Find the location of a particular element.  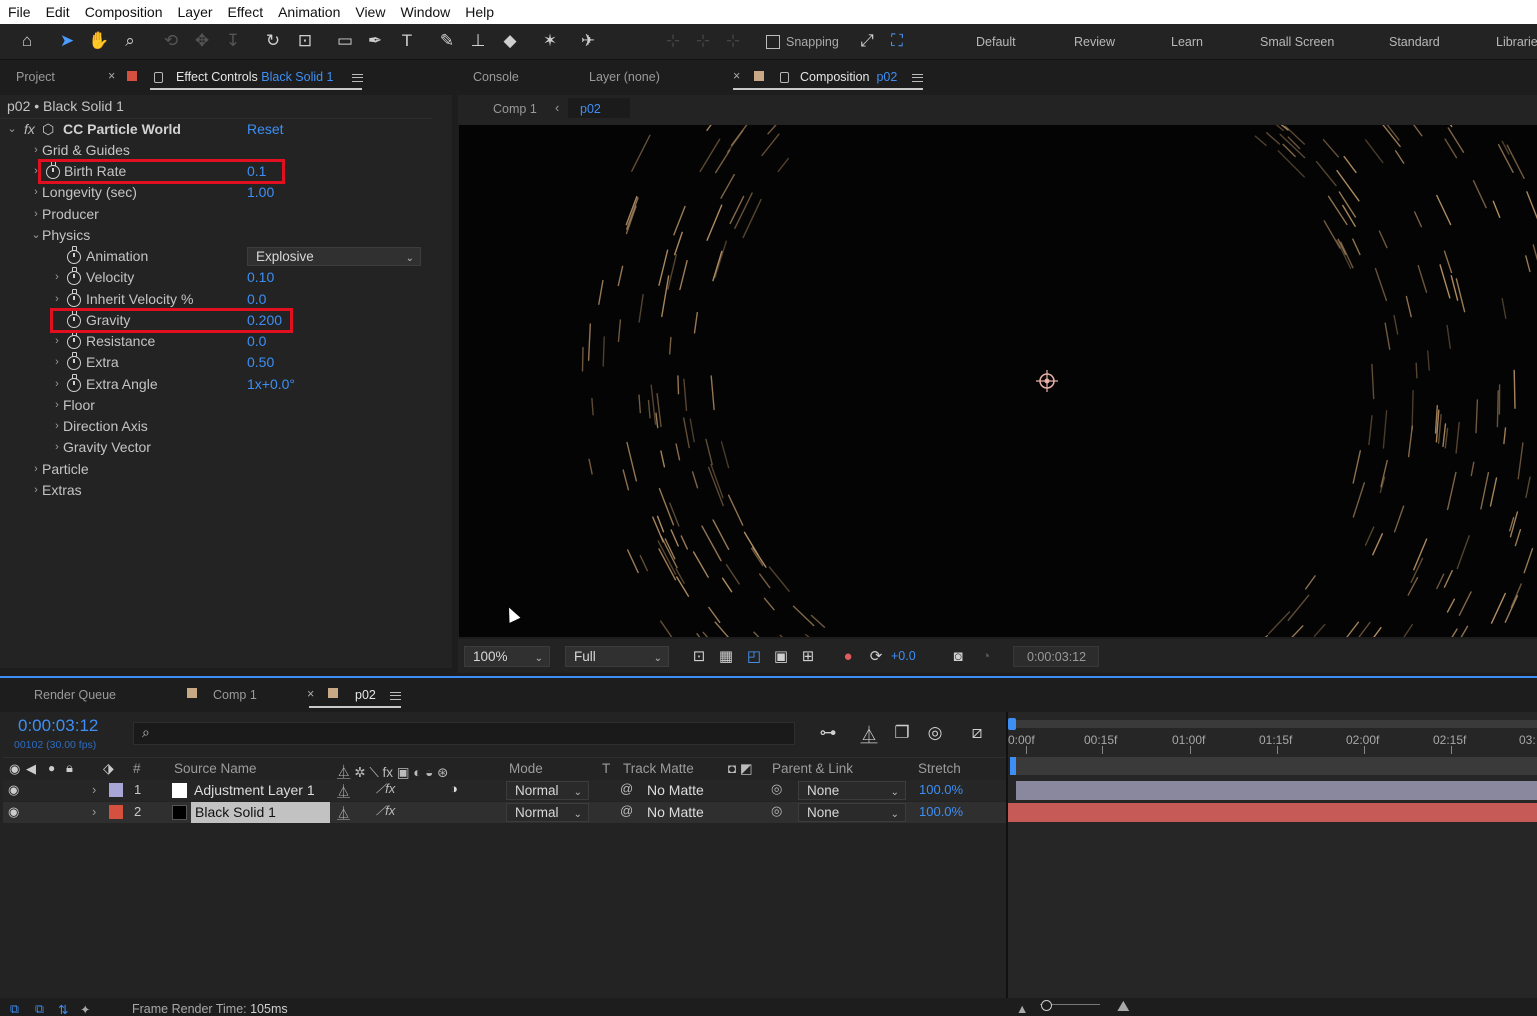

solo-icon: ● is located at coordinates (51, 768).